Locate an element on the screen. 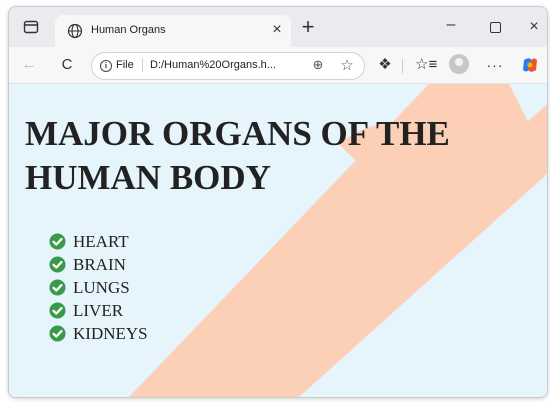  maximize-icon is located at coordinates (495, 27).